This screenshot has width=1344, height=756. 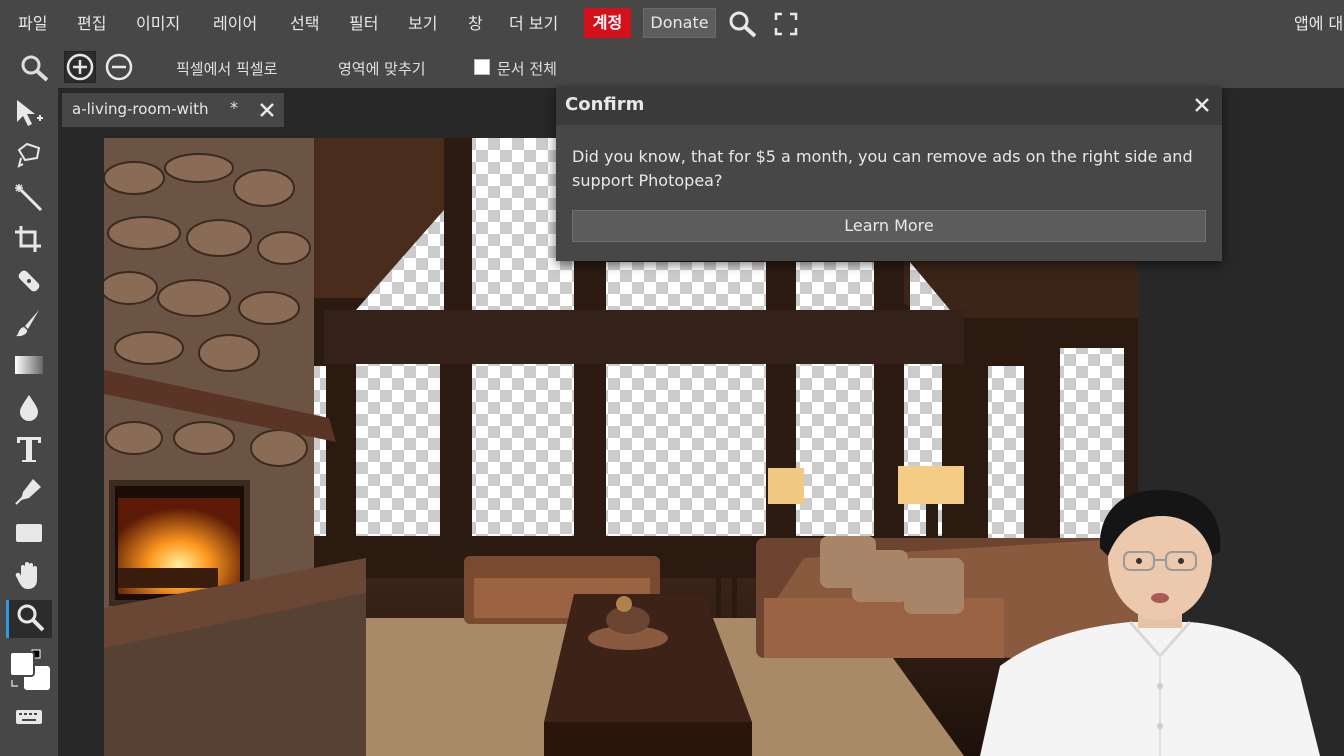 I want to click on document-tab: a-living-room-with *, so click(x=173, y=110).